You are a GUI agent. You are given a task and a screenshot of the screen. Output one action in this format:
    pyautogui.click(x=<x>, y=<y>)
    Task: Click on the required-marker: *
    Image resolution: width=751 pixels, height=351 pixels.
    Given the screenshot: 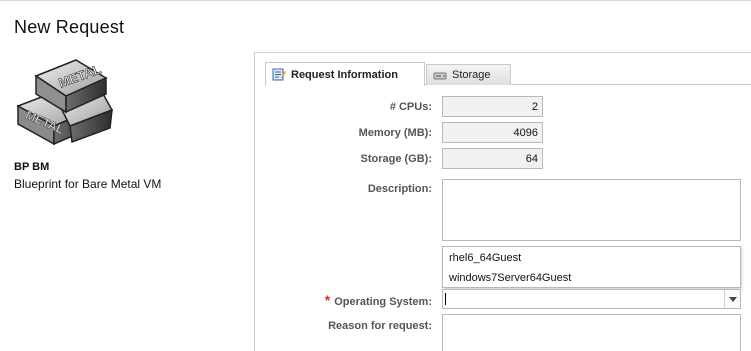 What is the action you would take?
    pyautogui.click(x=327, y=300)
    